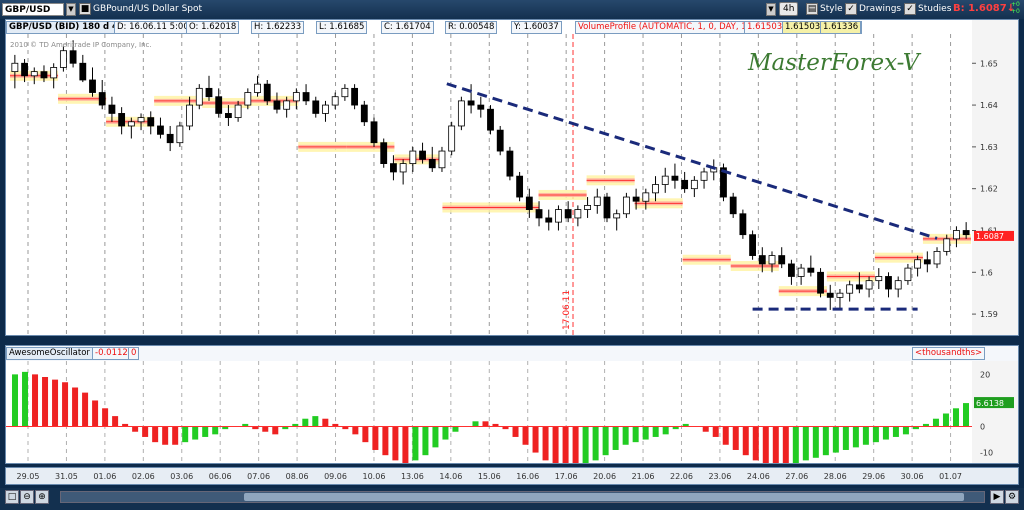  I want to click on studies-button: Studies, so click(934, 9).